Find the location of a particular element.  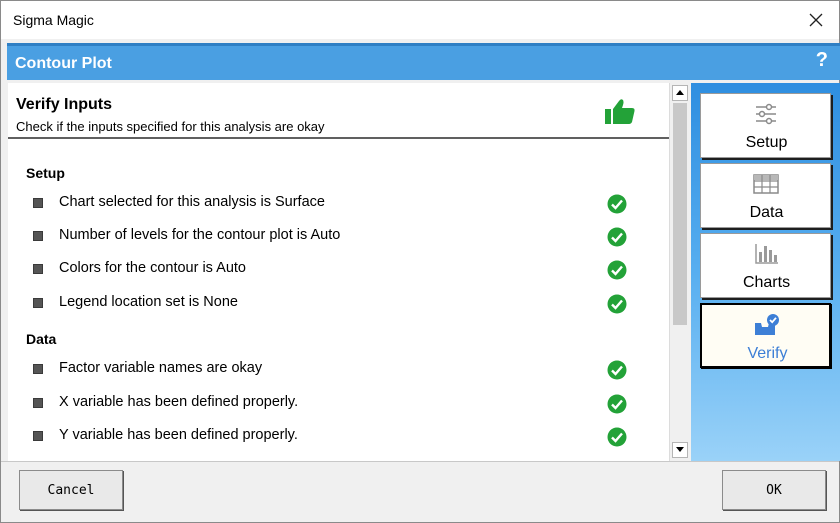

vertical-scrollbar is located at coordinates (679, 272).